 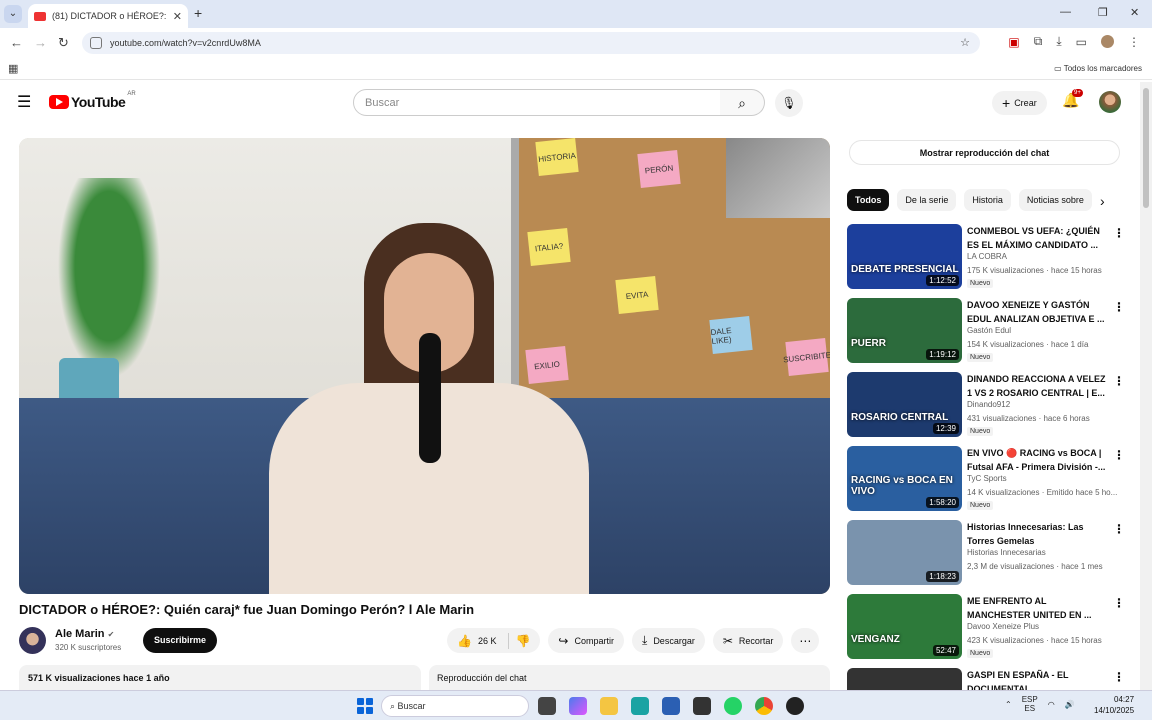 I want to click on clip-button: ✂ Recortar, so click(x=748, y=640).